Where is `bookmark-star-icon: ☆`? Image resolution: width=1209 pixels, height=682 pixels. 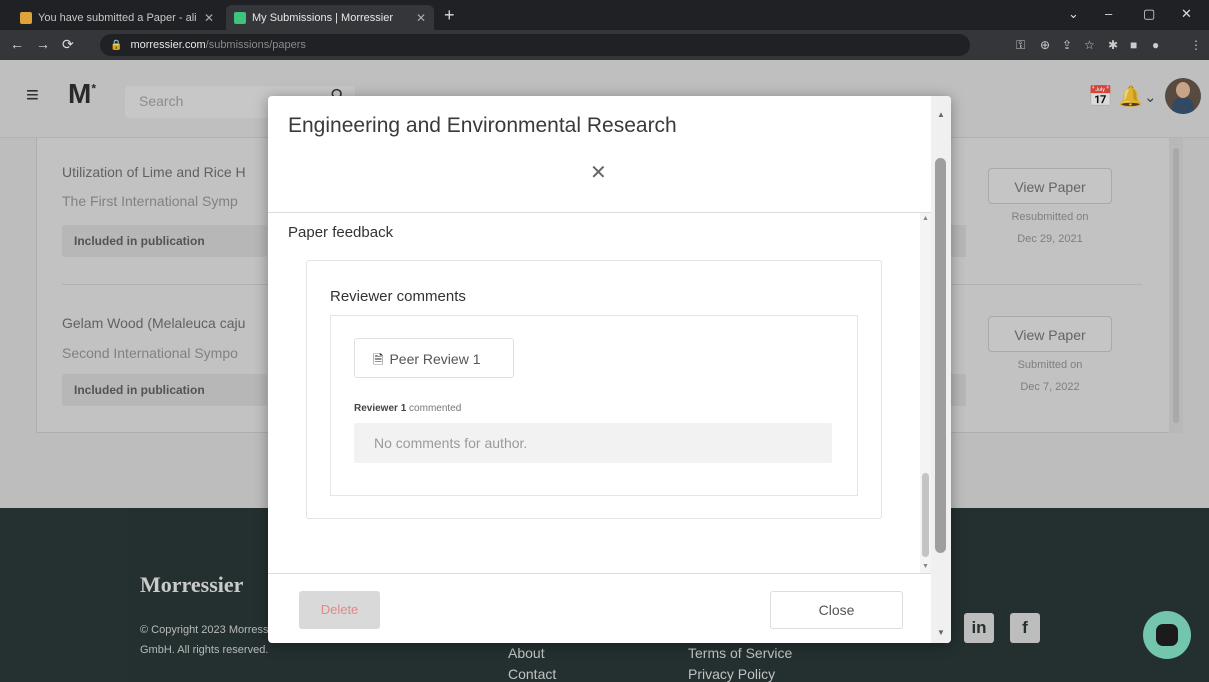 bookmark-star-icon: ☆ is located at coordinates (1089, 45).